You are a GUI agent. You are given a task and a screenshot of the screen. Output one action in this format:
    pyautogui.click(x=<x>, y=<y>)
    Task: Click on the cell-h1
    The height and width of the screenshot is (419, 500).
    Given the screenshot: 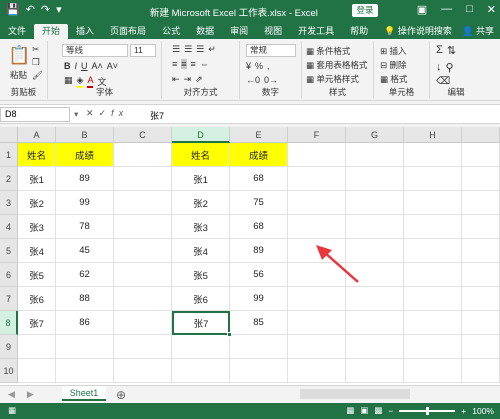 What is the action you would take?
    pyautogui.click(x=433, y=155)
    